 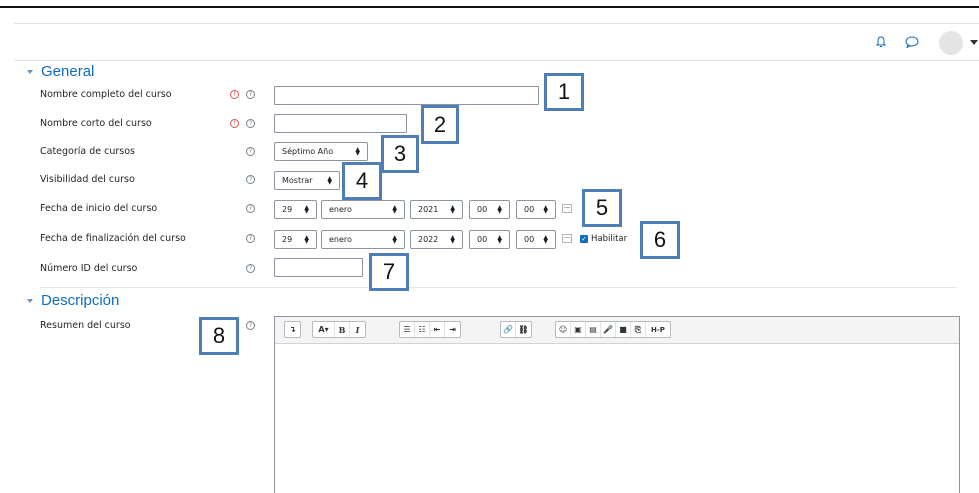 I want to click on category-label: Categoría de cursos, so click(x=88, y=151).